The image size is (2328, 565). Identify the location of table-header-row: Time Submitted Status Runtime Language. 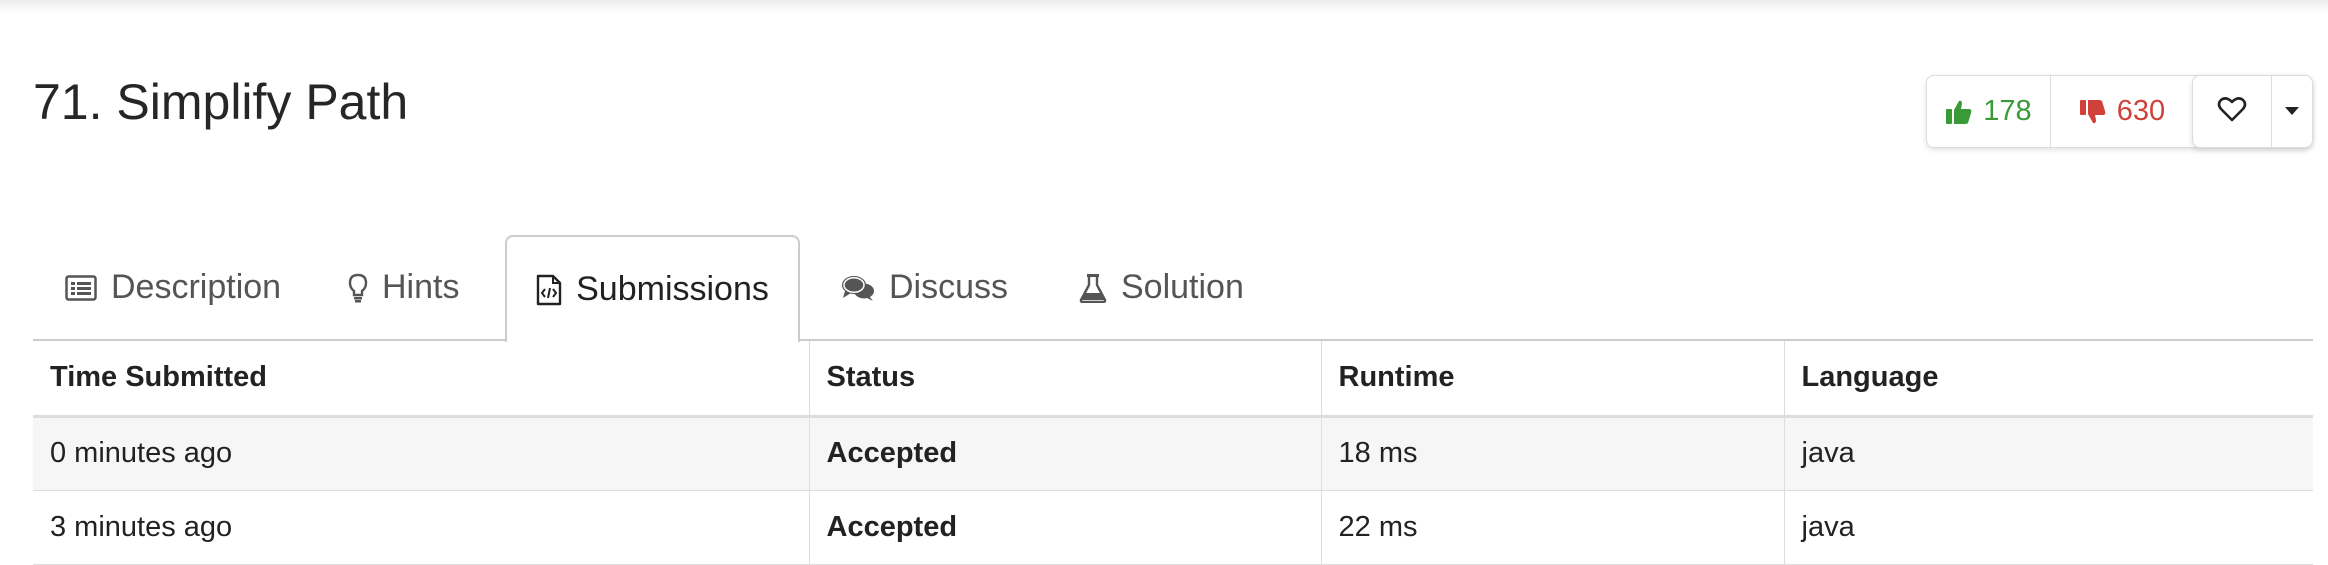
(1173, 379).